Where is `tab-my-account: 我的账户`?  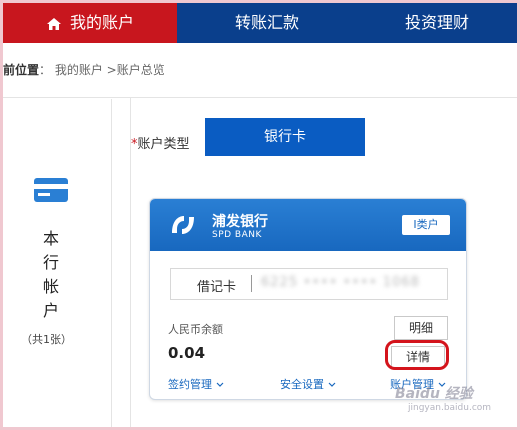
tab-my-account: 我的账户 is located at coordinates (90, 23).